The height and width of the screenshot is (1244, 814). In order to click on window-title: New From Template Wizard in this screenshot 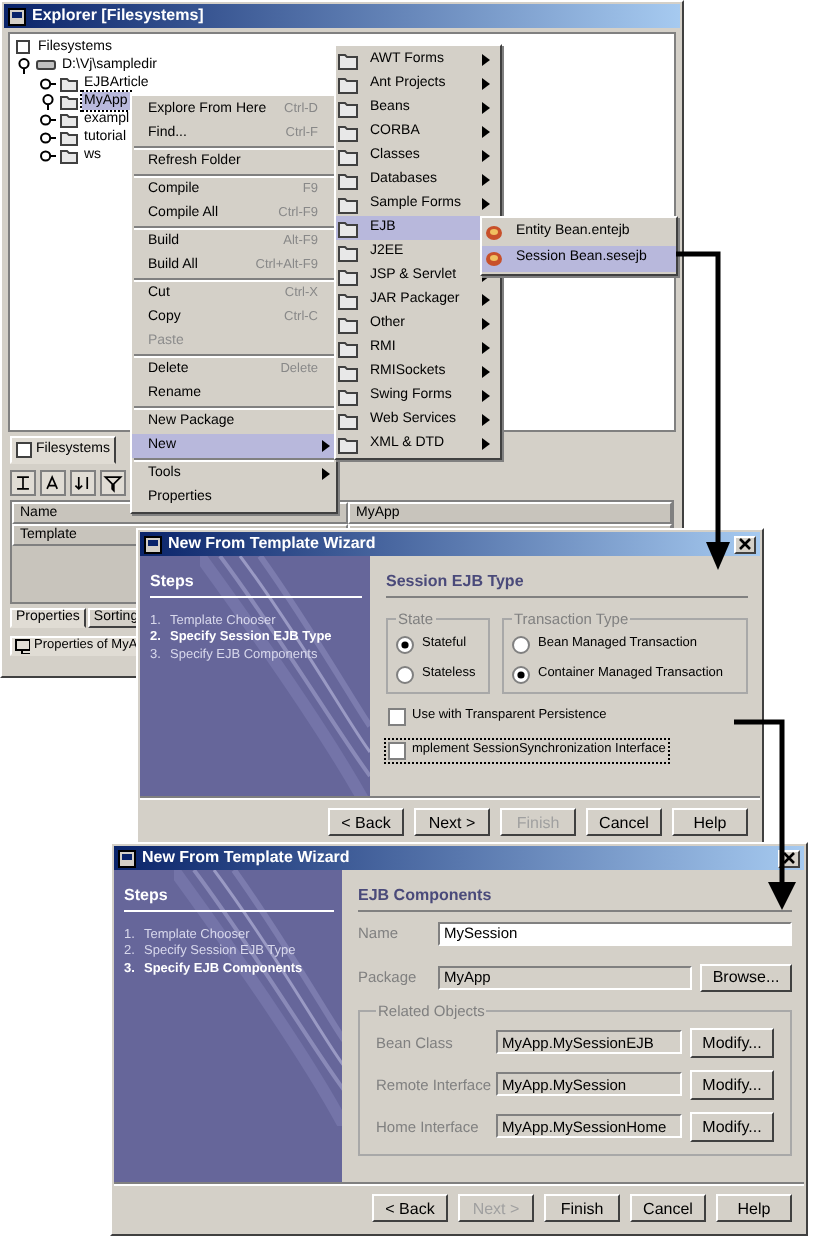, I will do `click(246, 858)`.